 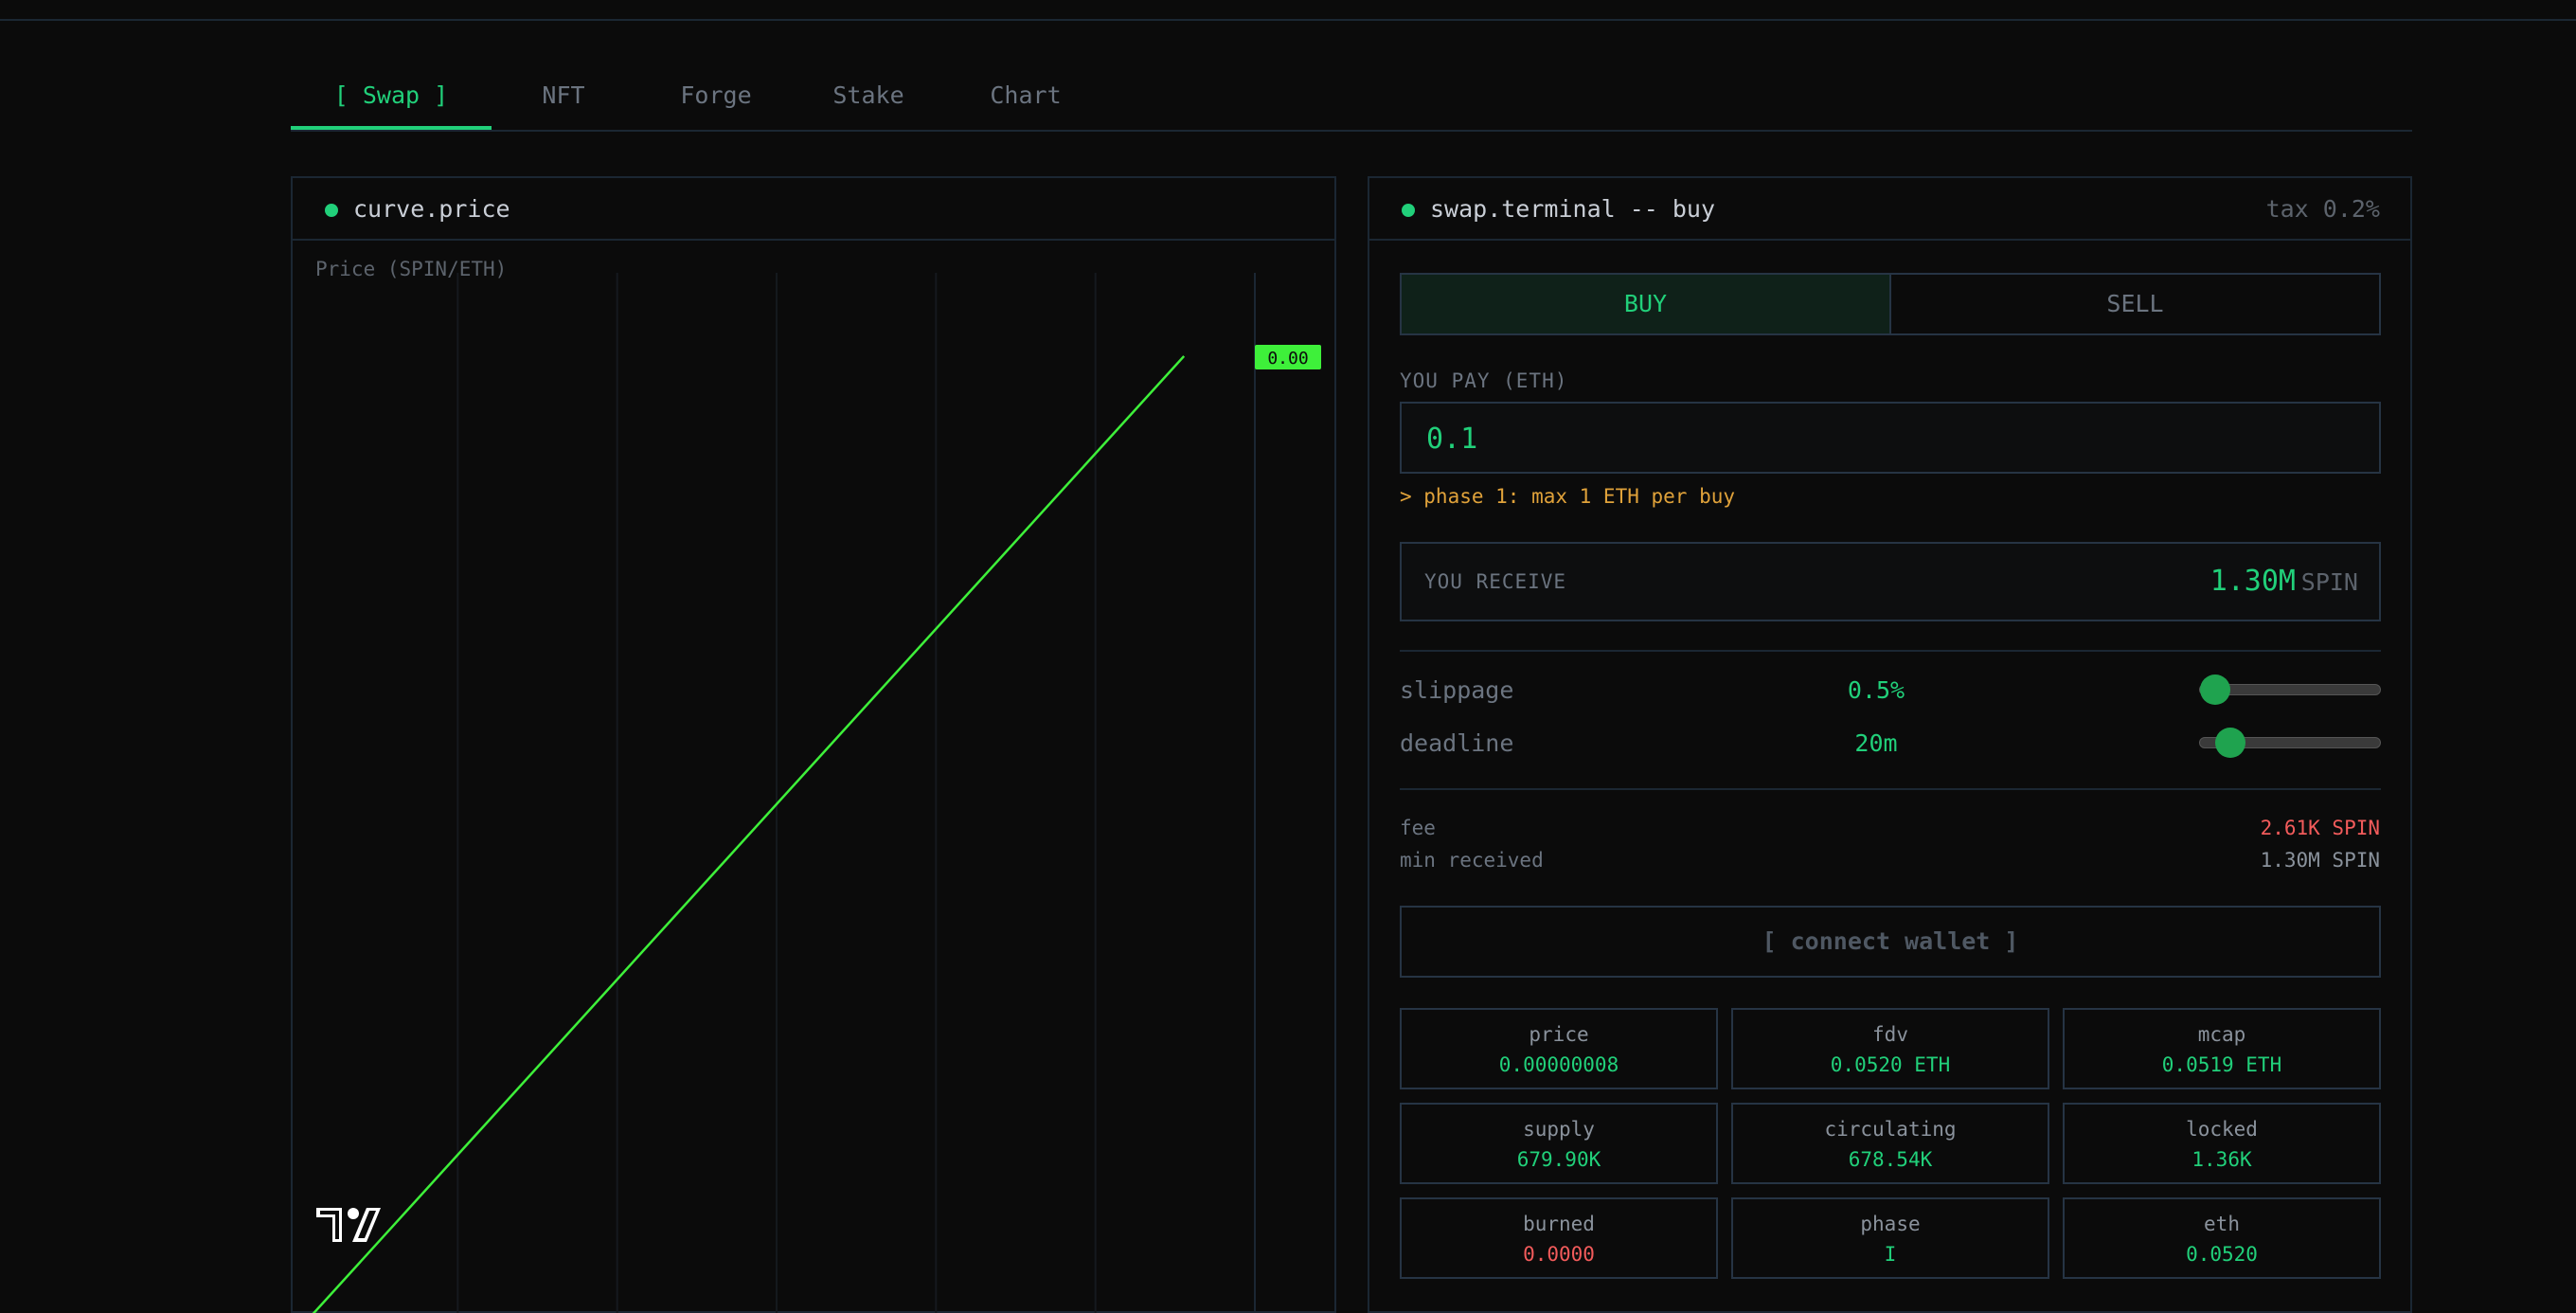 I want to click on tab-nft: NFT, so click(x=563, y=103).